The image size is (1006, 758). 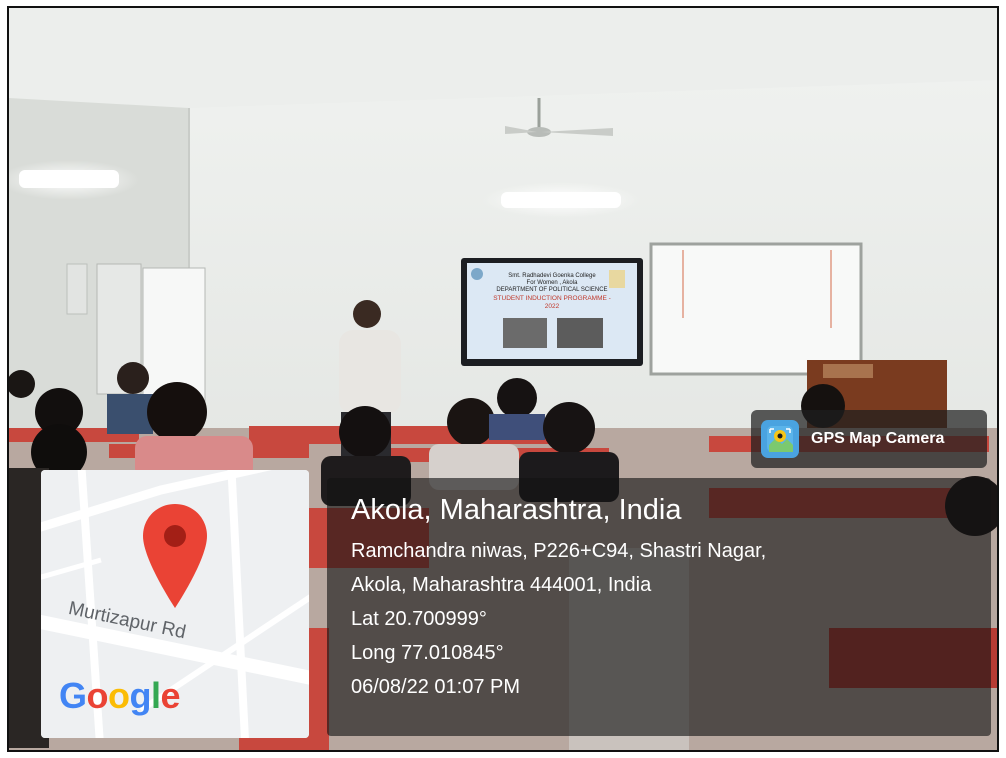 I want to click on gps-map-camera-label: GPS Map Camera, so click(x=878, y=438).